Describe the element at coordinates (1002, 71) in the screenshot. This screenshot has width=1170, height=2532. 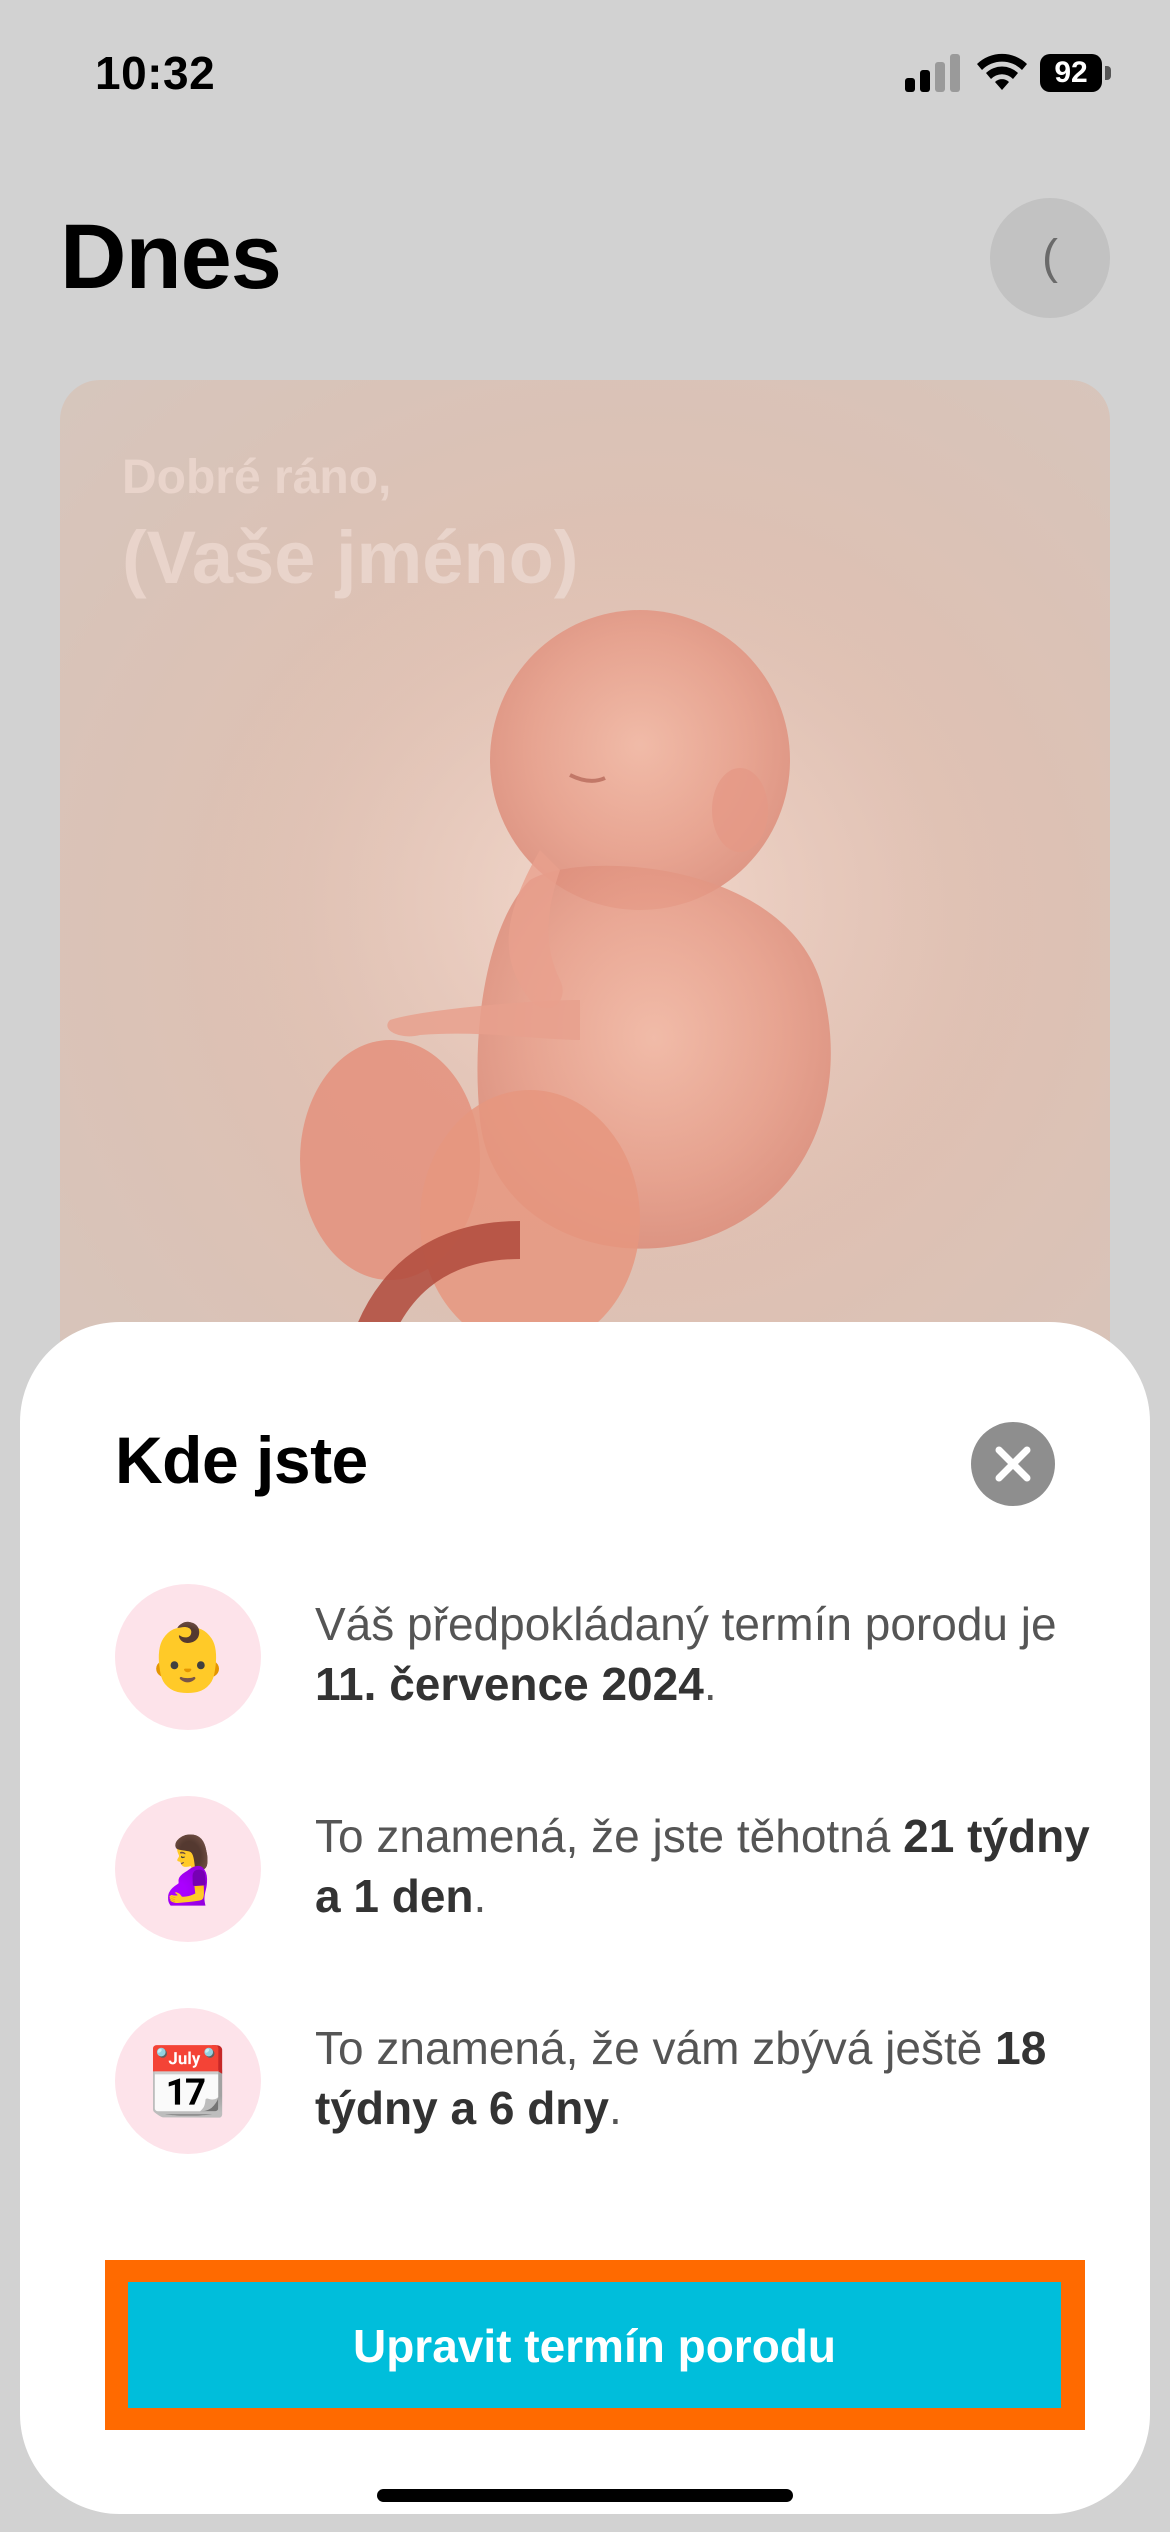
I see `wifi-icon` at that location.